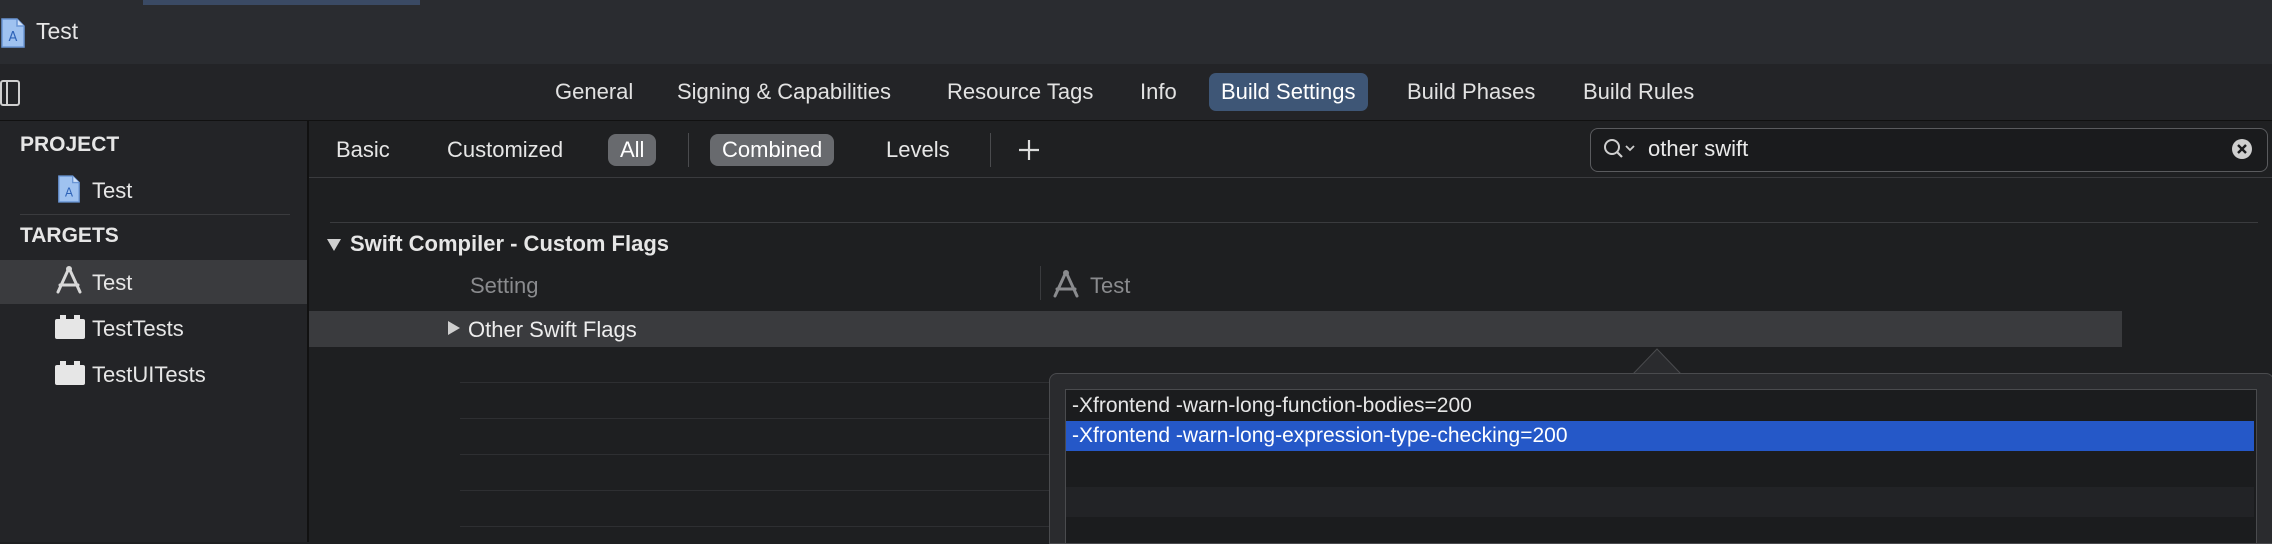  Describe the element at coordinates (57, 31) in the screenshot. I see `window-title: Test` at that location.